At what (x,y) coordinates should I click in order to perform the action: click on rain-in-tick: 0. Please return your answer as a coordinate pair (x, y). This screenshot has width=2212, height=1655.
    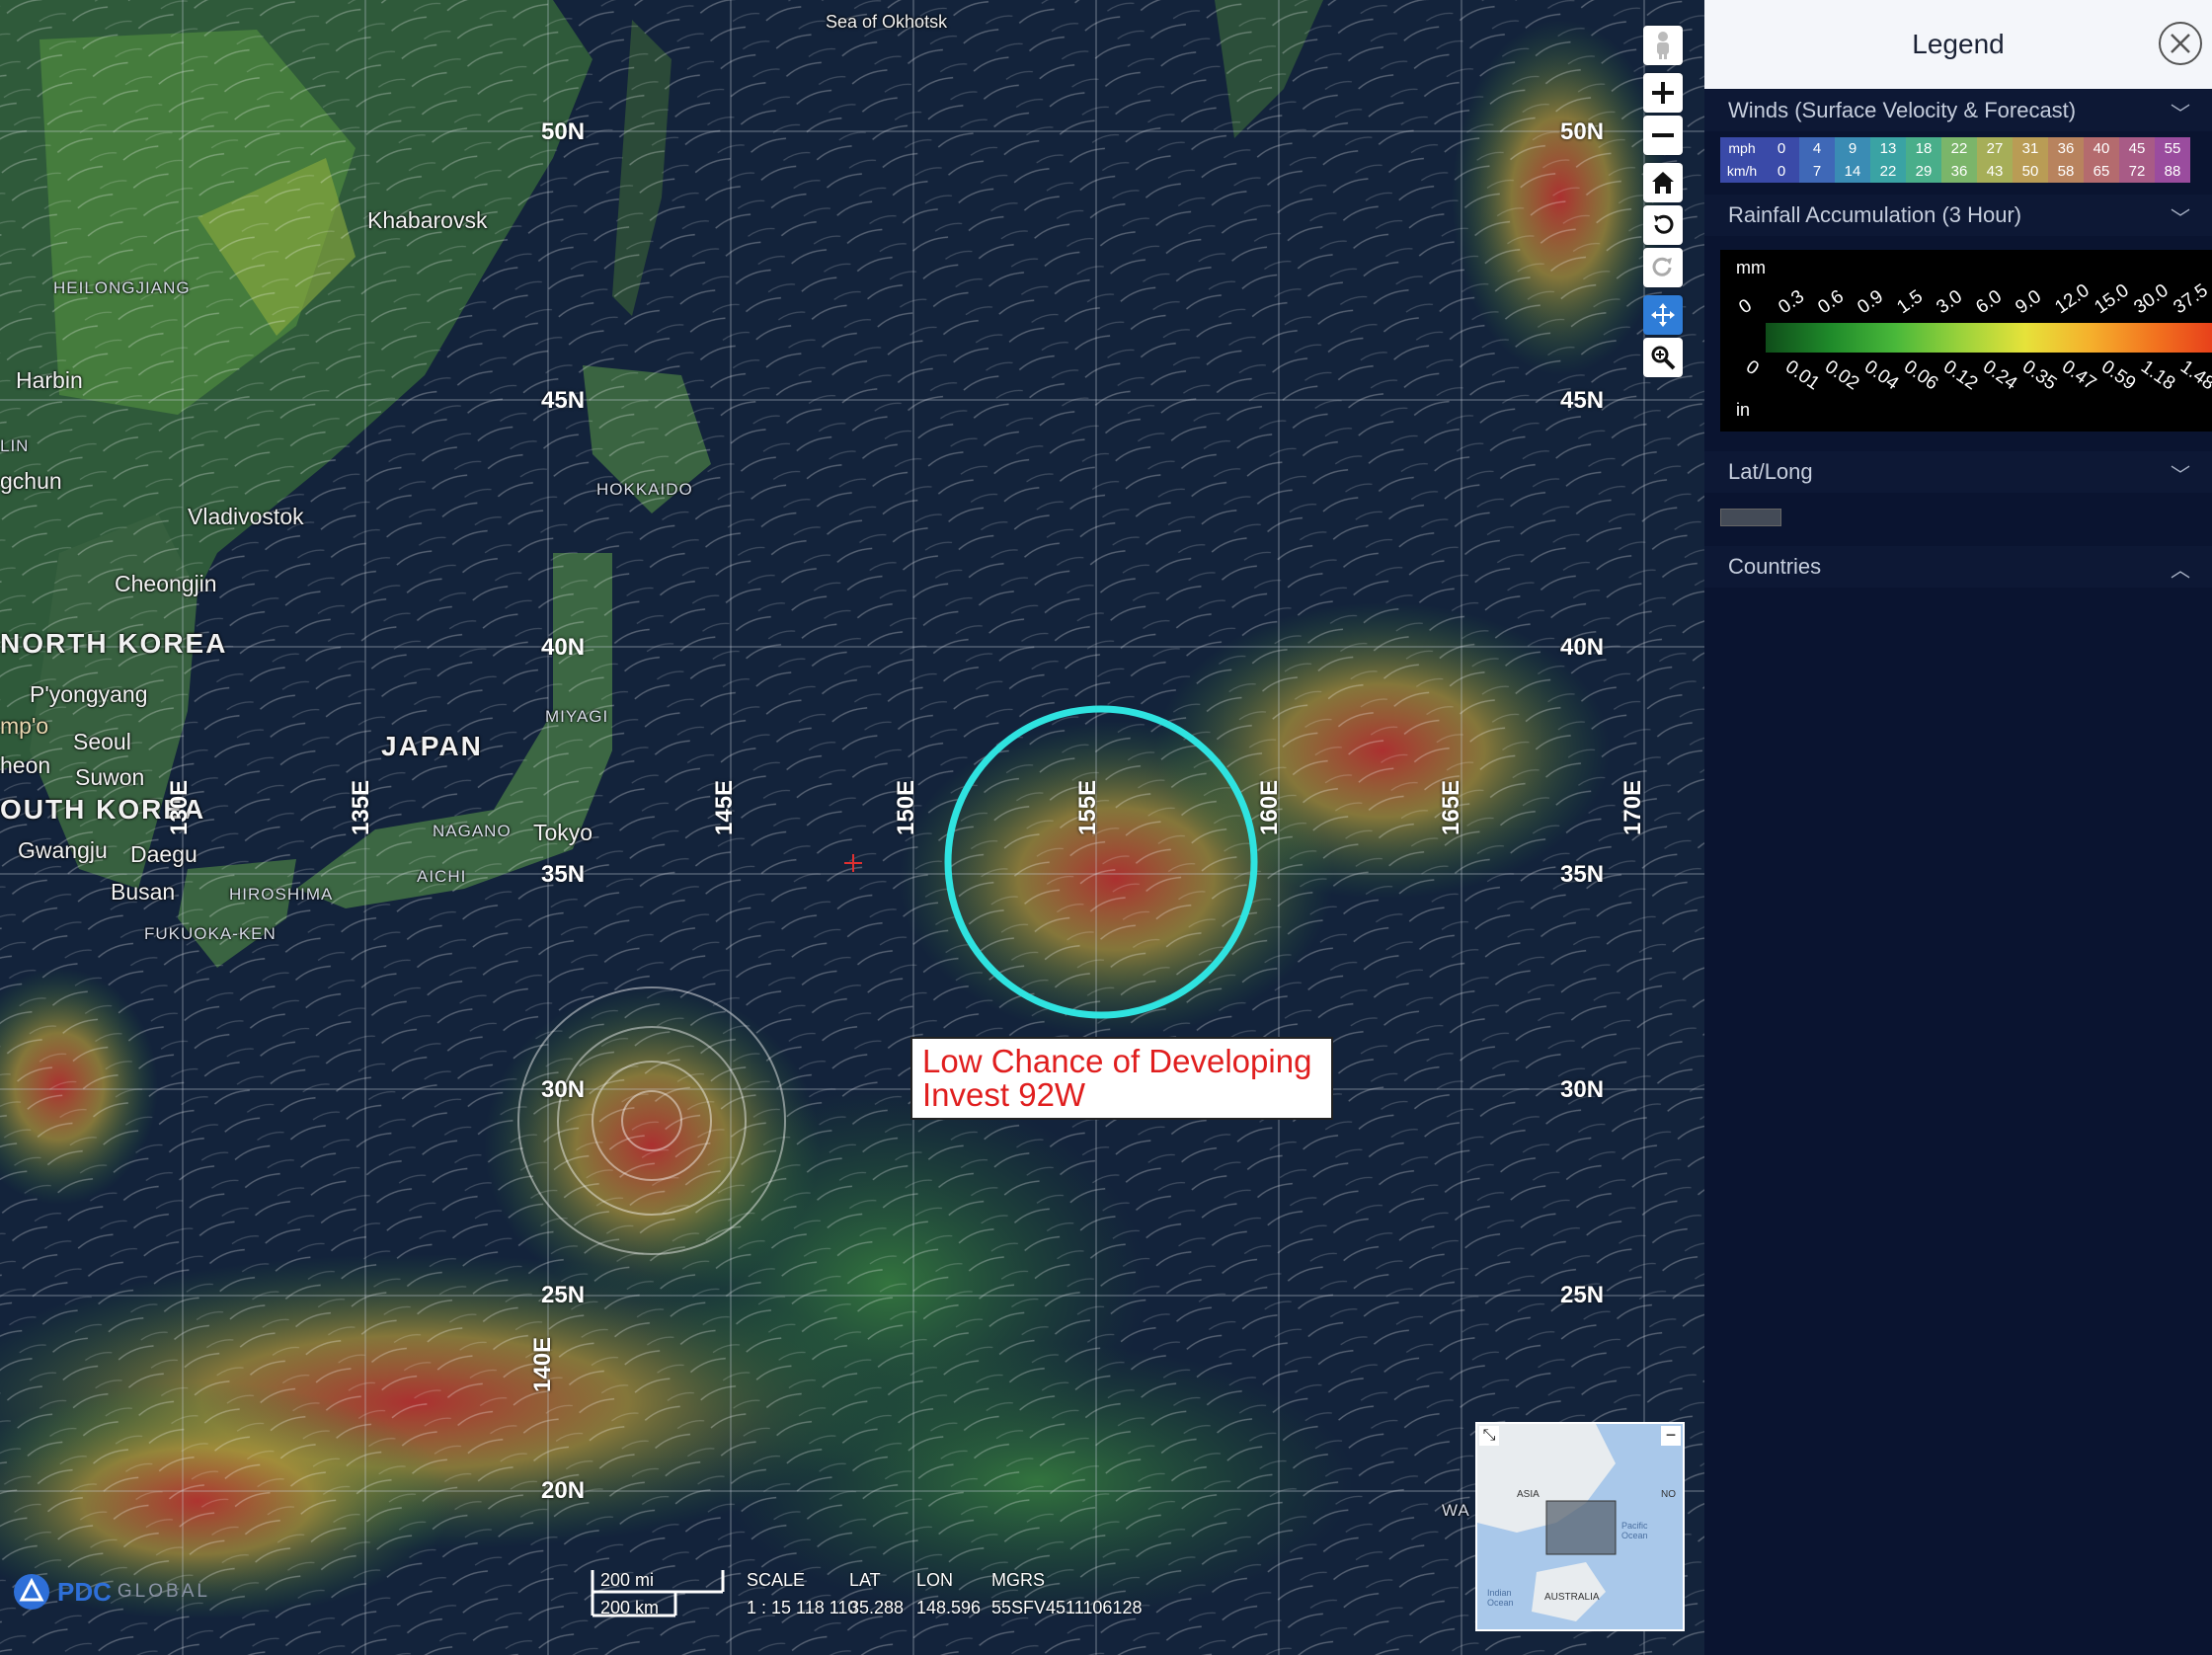
    Looking at the image, I should click on (1752, 368).